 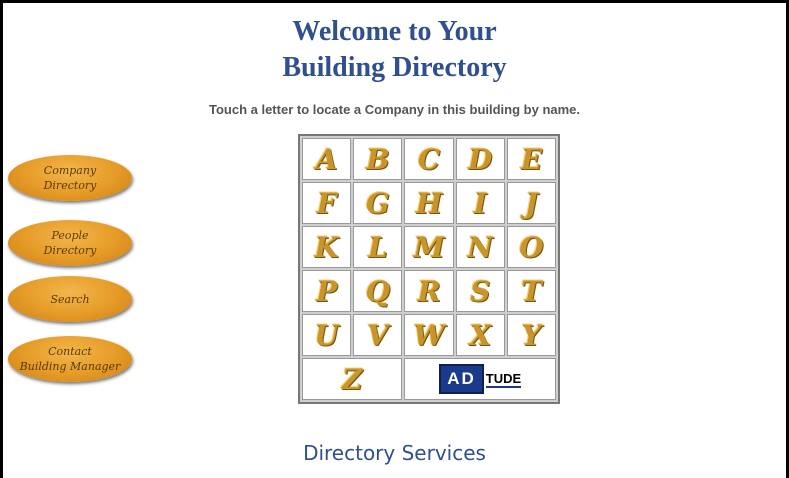 What do you see at coordinates (531, 247) in the screenshot?
I see `letter-o-button: O` at bounding box center [531, 247].